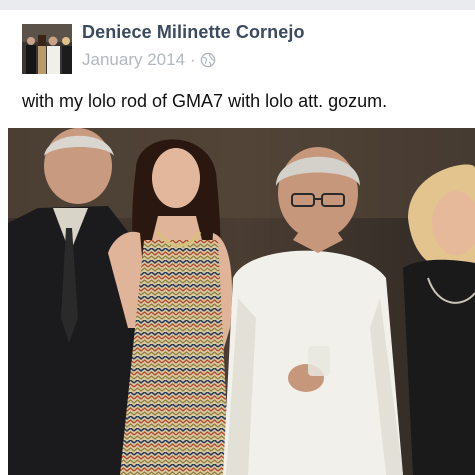 This screenshot has height=475, width=475. I want to click on post-date: January 2014, so click(133, 60).